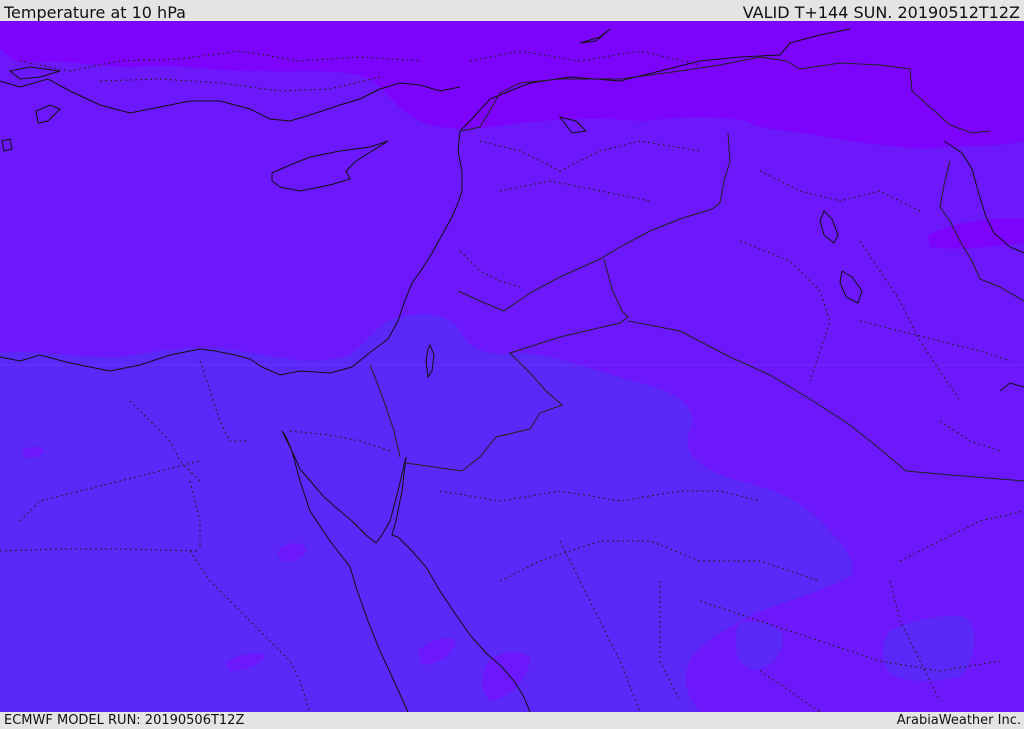 This screenshot has width=1024, height=729. Describe the element at coordinates (95, 12) in the screenshot. I see `map-title: Temperature at 10 hPa` at that location.